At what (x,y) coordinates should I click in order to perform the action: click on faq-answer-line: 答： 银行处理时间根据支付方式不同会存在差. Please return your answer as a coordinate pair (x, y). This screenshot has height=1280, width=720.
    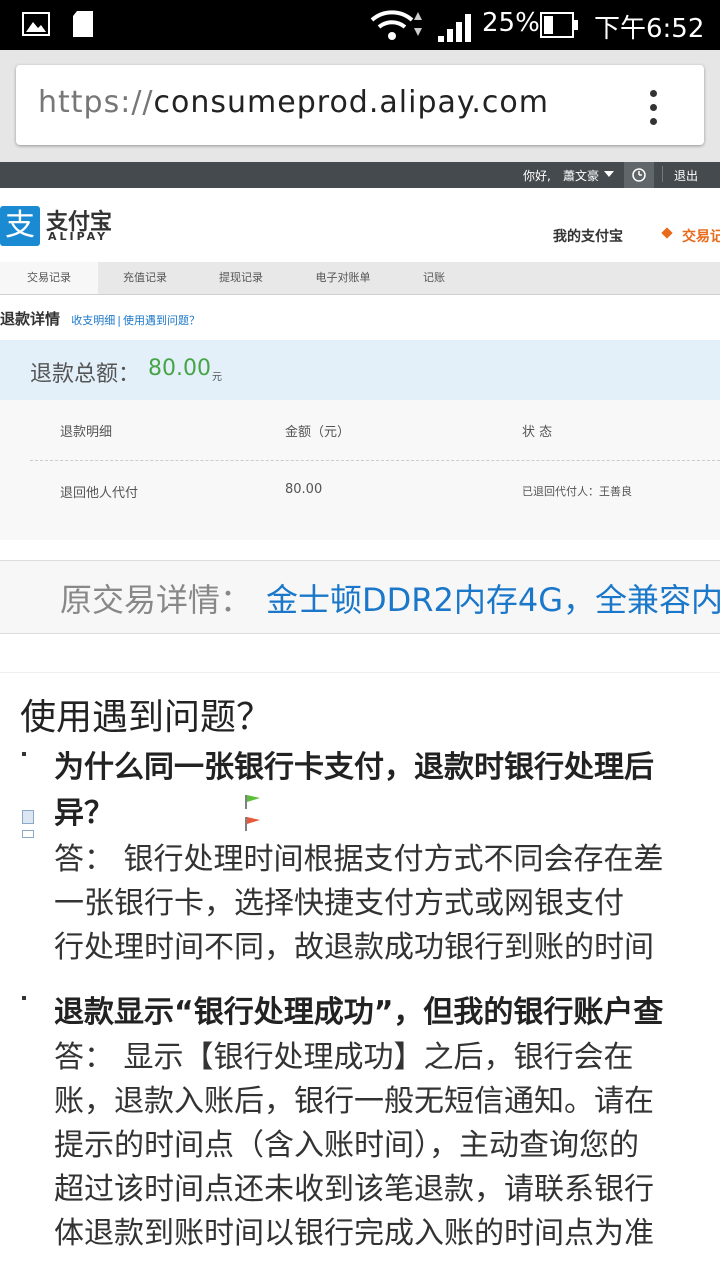
    Looking at the image, I should click on (359, 859).